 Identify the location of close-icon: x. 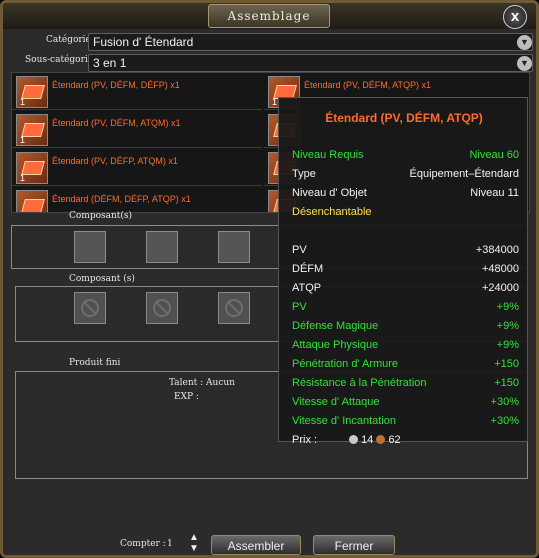
(515, 17).